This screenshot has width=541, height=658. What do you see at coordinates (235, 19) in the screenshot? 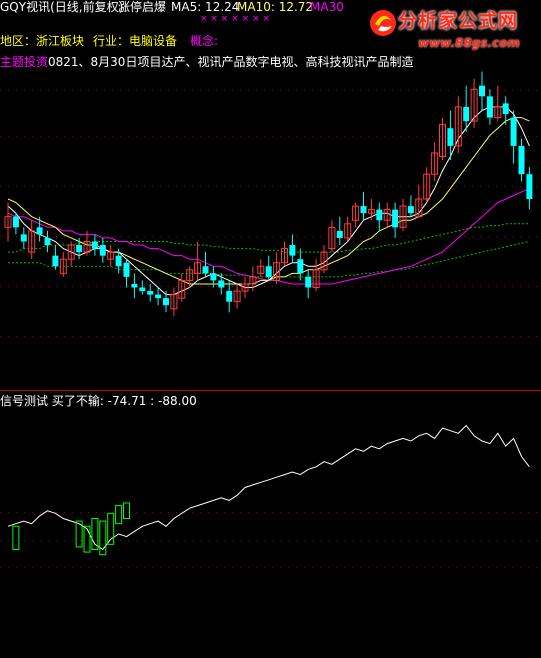
I see `signal-markers: × × × × × × ×` at bounding box center [235, 19].